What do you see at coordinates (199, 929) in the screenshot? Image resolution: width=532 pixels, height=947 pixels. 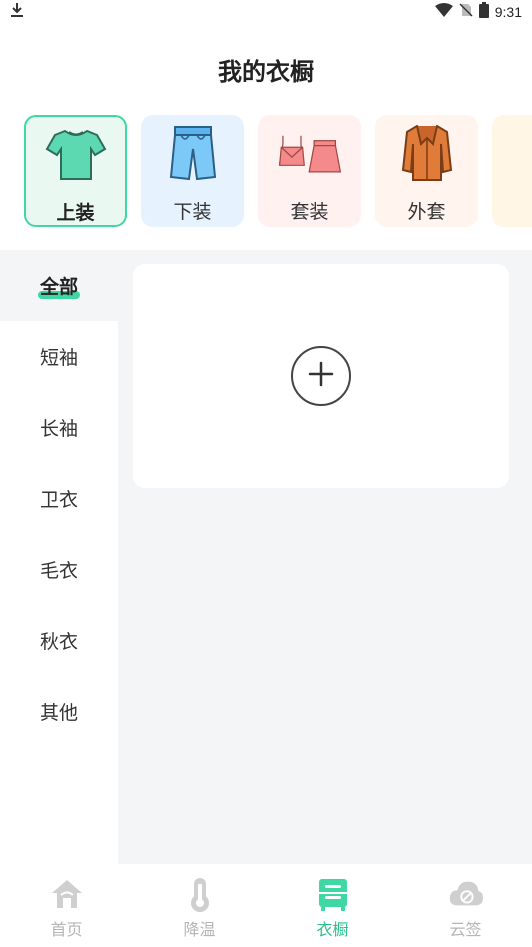 I see `tab-label: 降温` at bounding box center [199, 929].